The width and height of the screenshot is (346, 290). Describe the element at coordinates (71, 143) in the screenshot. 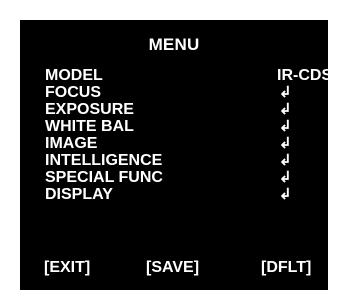

I see `menu-item-label: IMAGE` at that location.